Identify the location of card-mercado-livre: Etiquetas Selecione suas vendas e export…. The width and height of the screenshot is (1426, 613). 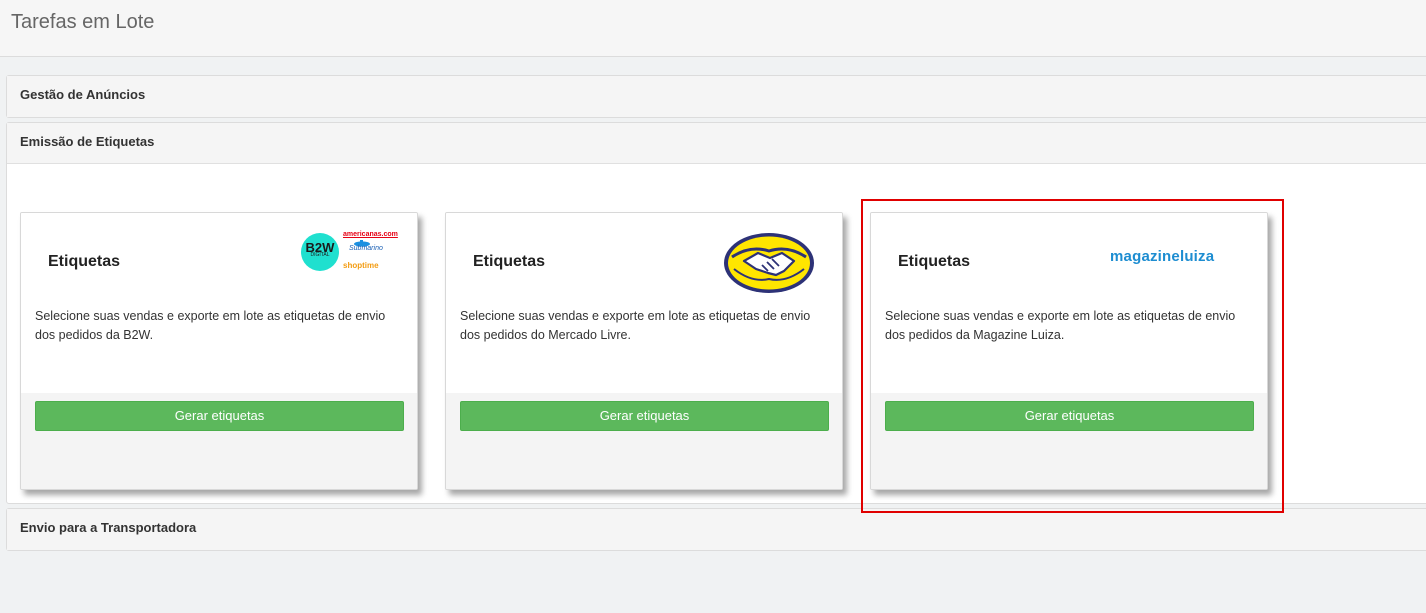
(644, 351).